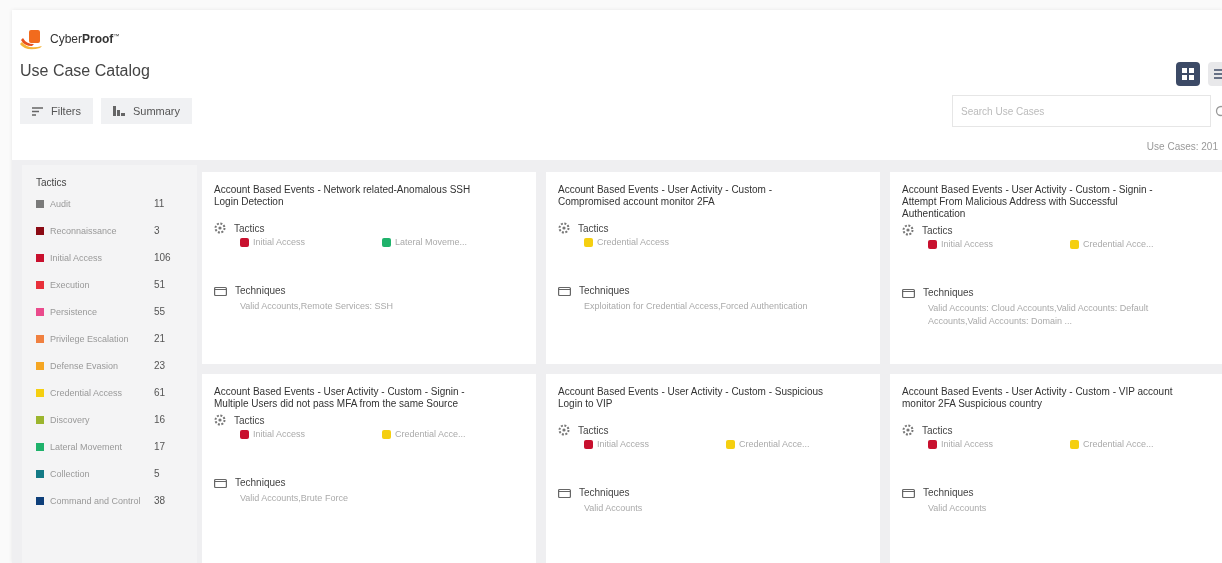 Image resolution: width=1222 pixels, height=563 pixels. What do you see at coordinates (160, 284) in the screenshot?
I see `tactic-count: 51` at bounding box center [160, 284].